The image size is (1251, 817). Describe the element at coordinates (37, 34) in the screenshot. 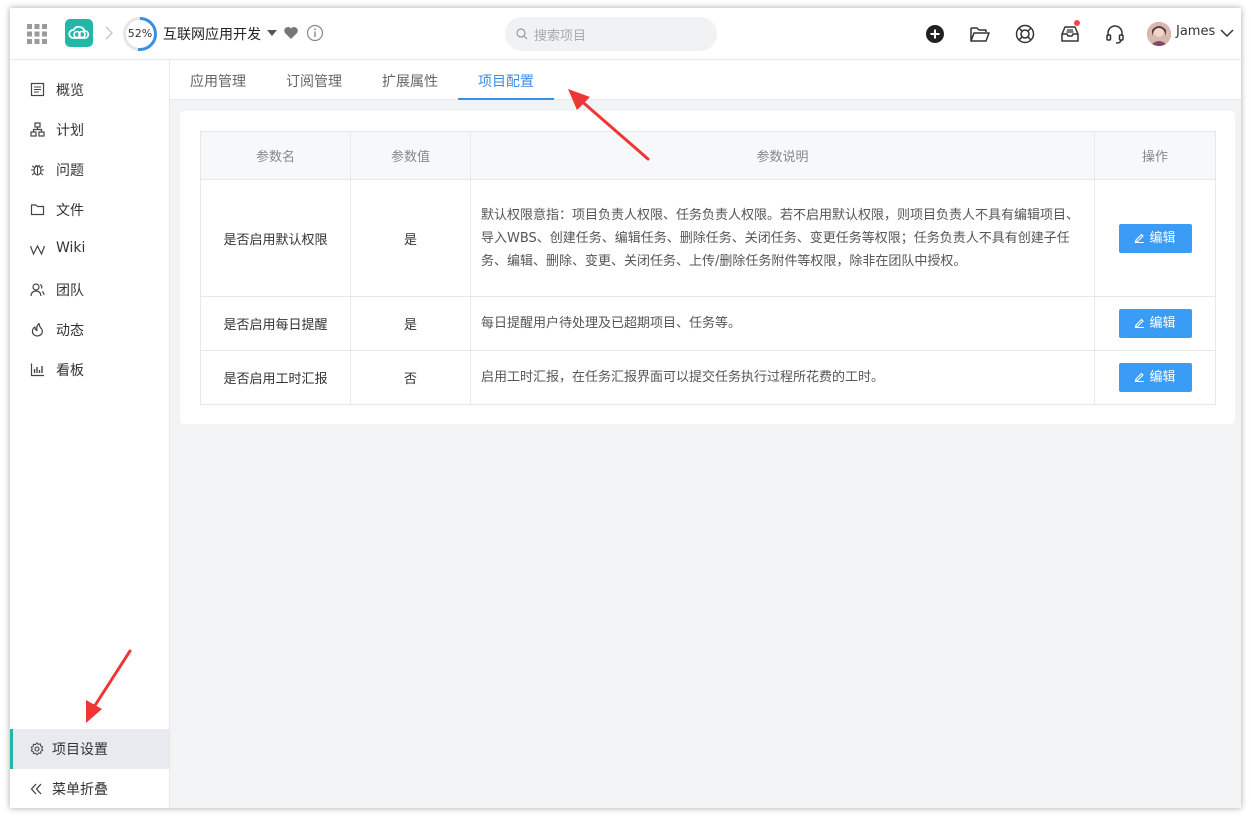

I see `app-grid-icon` at that location.